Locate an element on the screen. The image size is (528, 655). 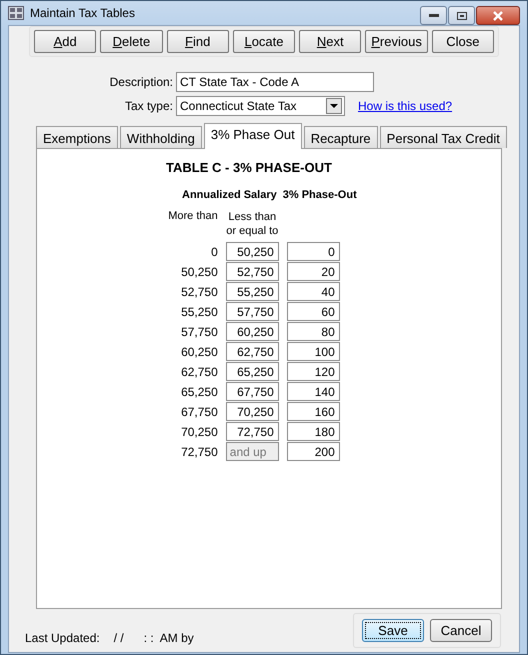
column-heading: Annualized Salary is located at coordinates (229, 195).